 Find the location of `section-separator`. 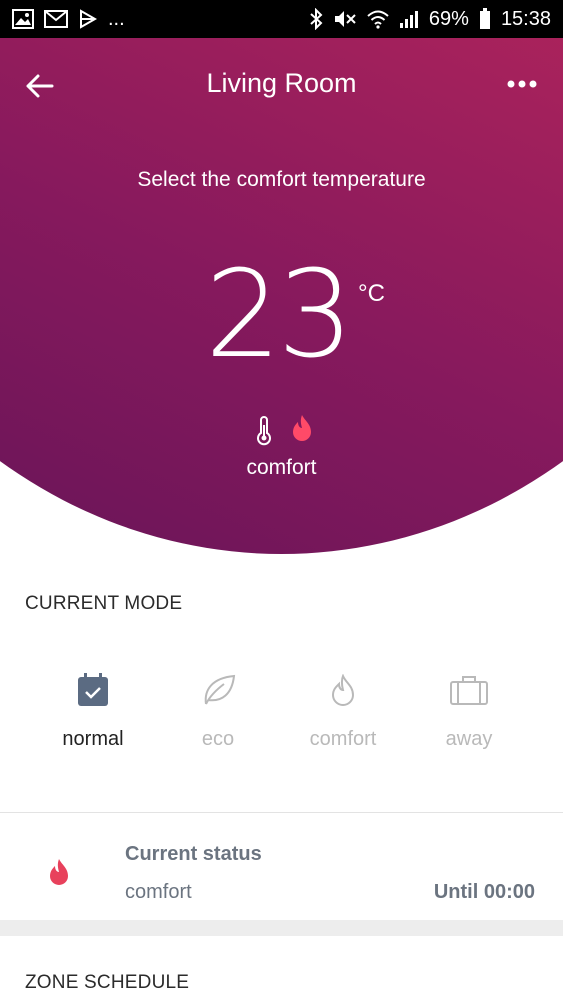

section-separator is located at coordinates (281, 928).